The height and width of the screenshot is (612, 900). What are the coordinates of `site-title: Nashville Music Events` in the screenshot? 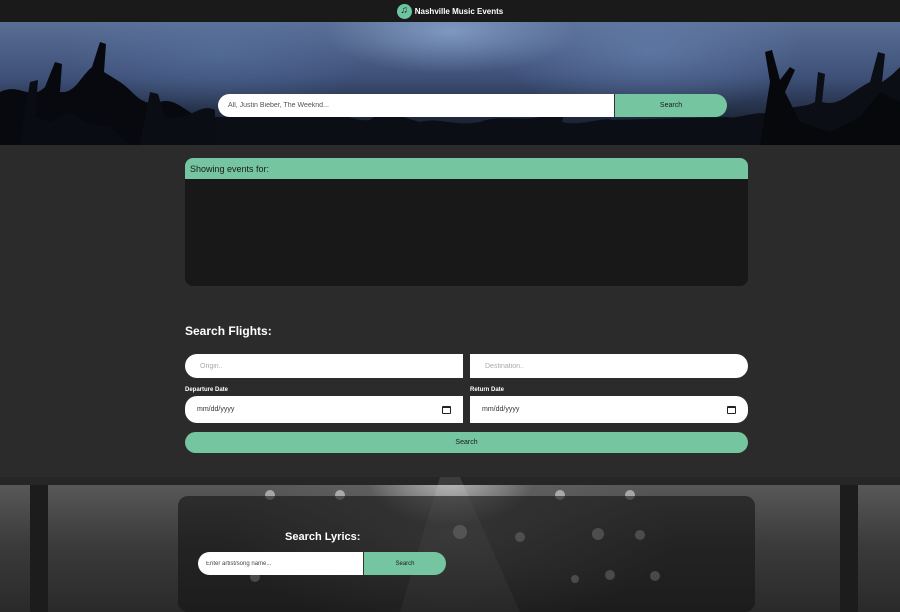 It's located at (459, 11).